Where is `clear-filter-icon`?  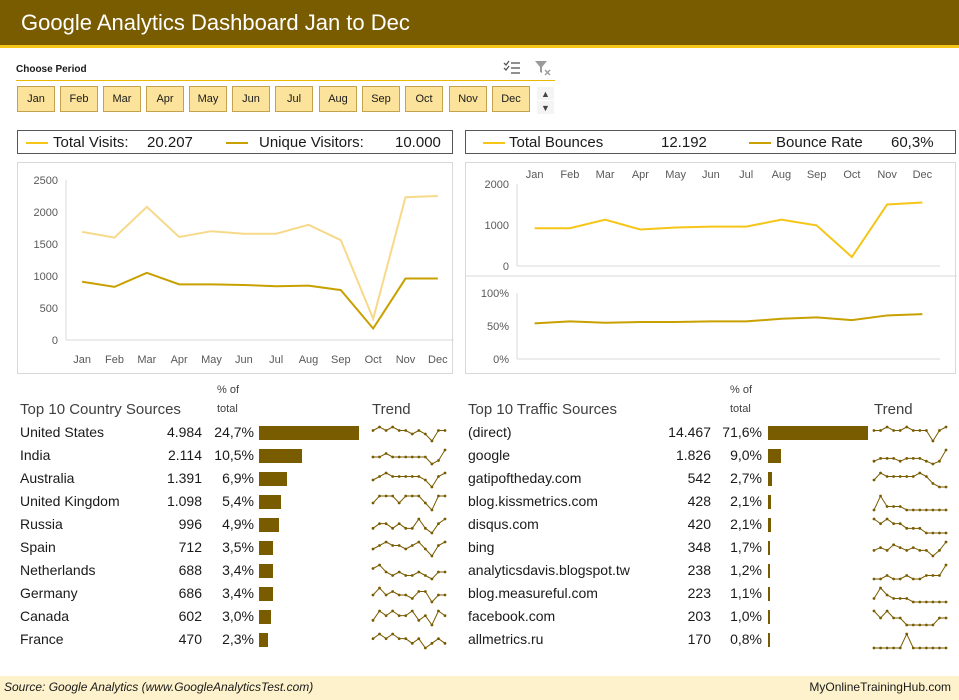
clear-filter-icon is located at coordinates (543, 68).